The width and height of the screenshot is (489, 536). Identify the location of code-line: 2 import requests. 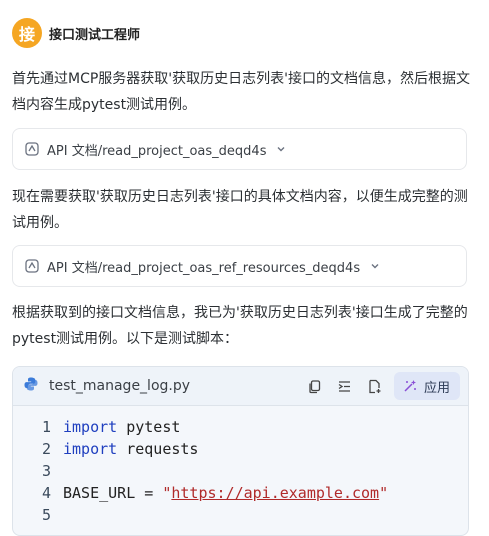
(240, 449).